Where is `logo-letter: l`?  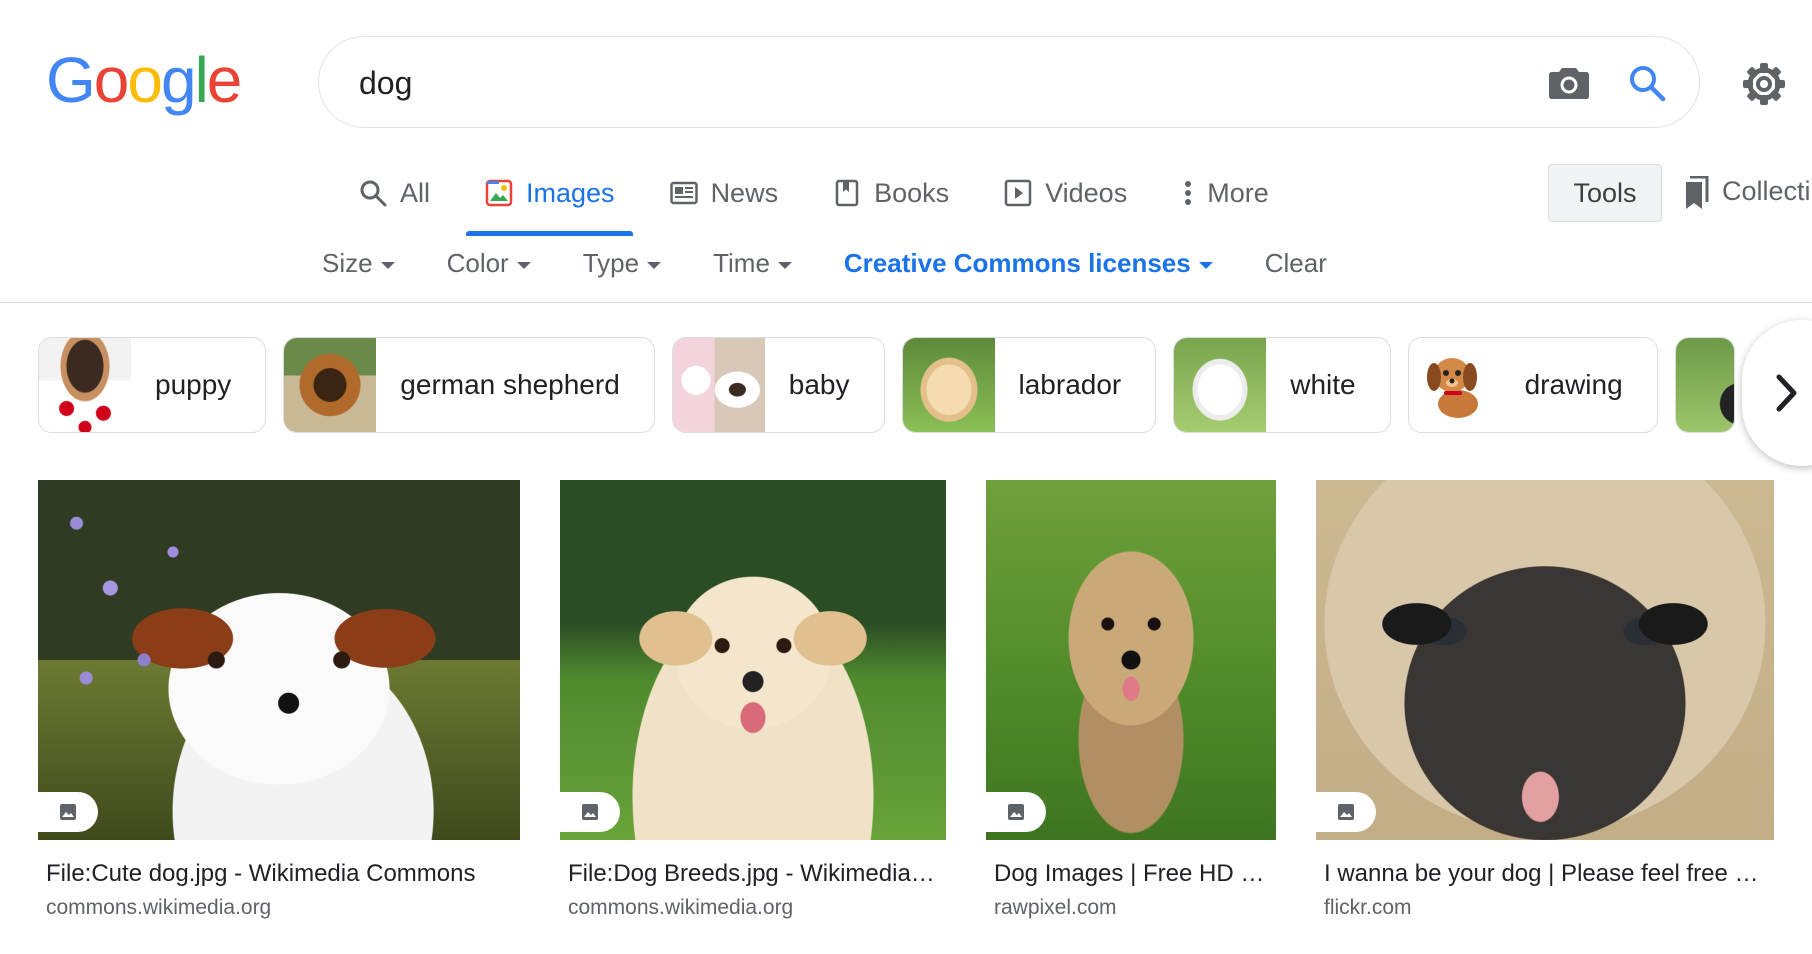
logo-letter: l is located at coordinates (201, 80).